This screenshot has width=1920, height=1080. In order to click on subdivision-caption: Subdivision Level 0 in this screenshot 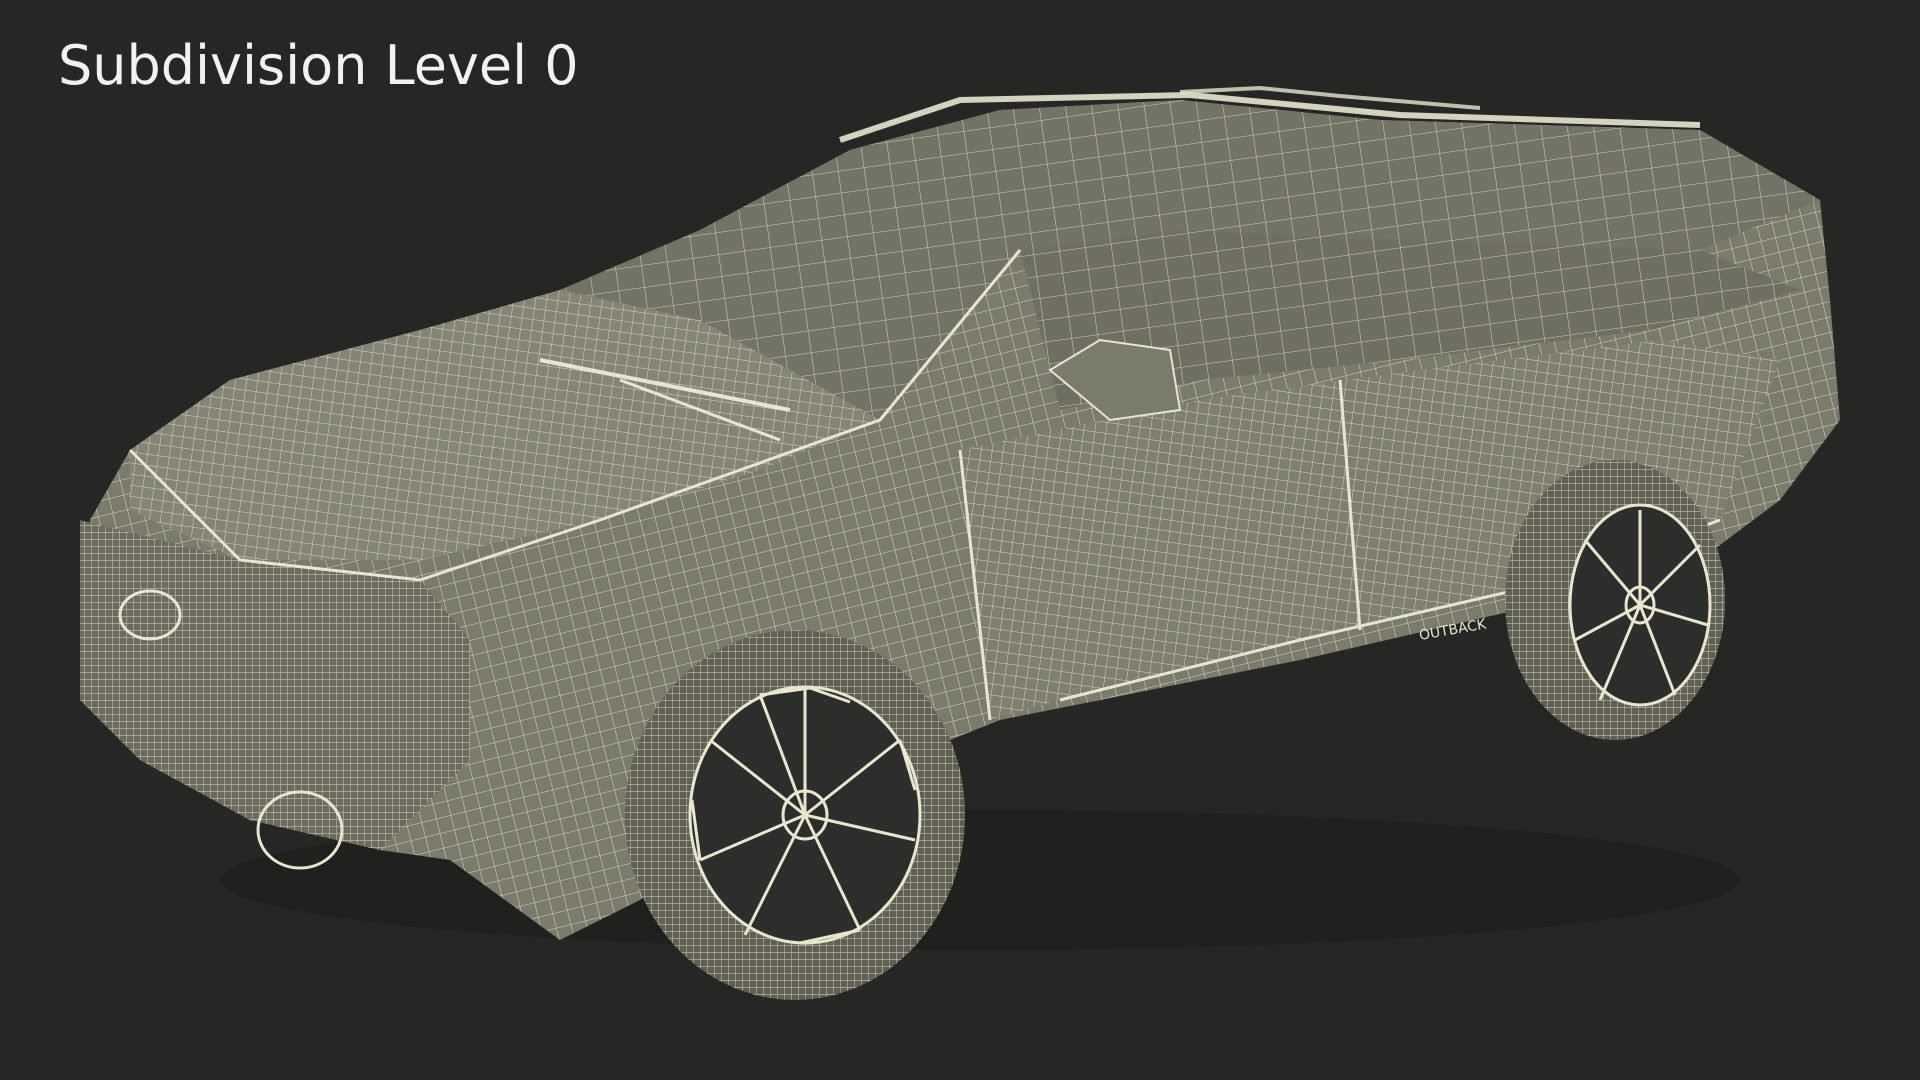, I will do `click(318, 65)`.